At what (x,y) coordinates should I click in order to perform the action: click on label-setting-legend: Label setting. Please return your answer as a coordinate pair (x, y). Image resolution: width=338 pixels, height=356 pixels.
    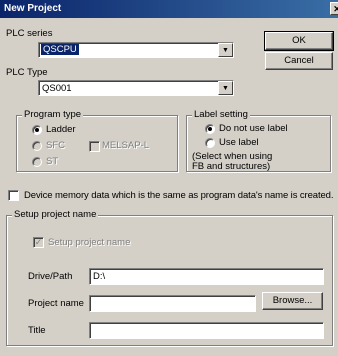
    Looking at the image, I should click on (221, 114).